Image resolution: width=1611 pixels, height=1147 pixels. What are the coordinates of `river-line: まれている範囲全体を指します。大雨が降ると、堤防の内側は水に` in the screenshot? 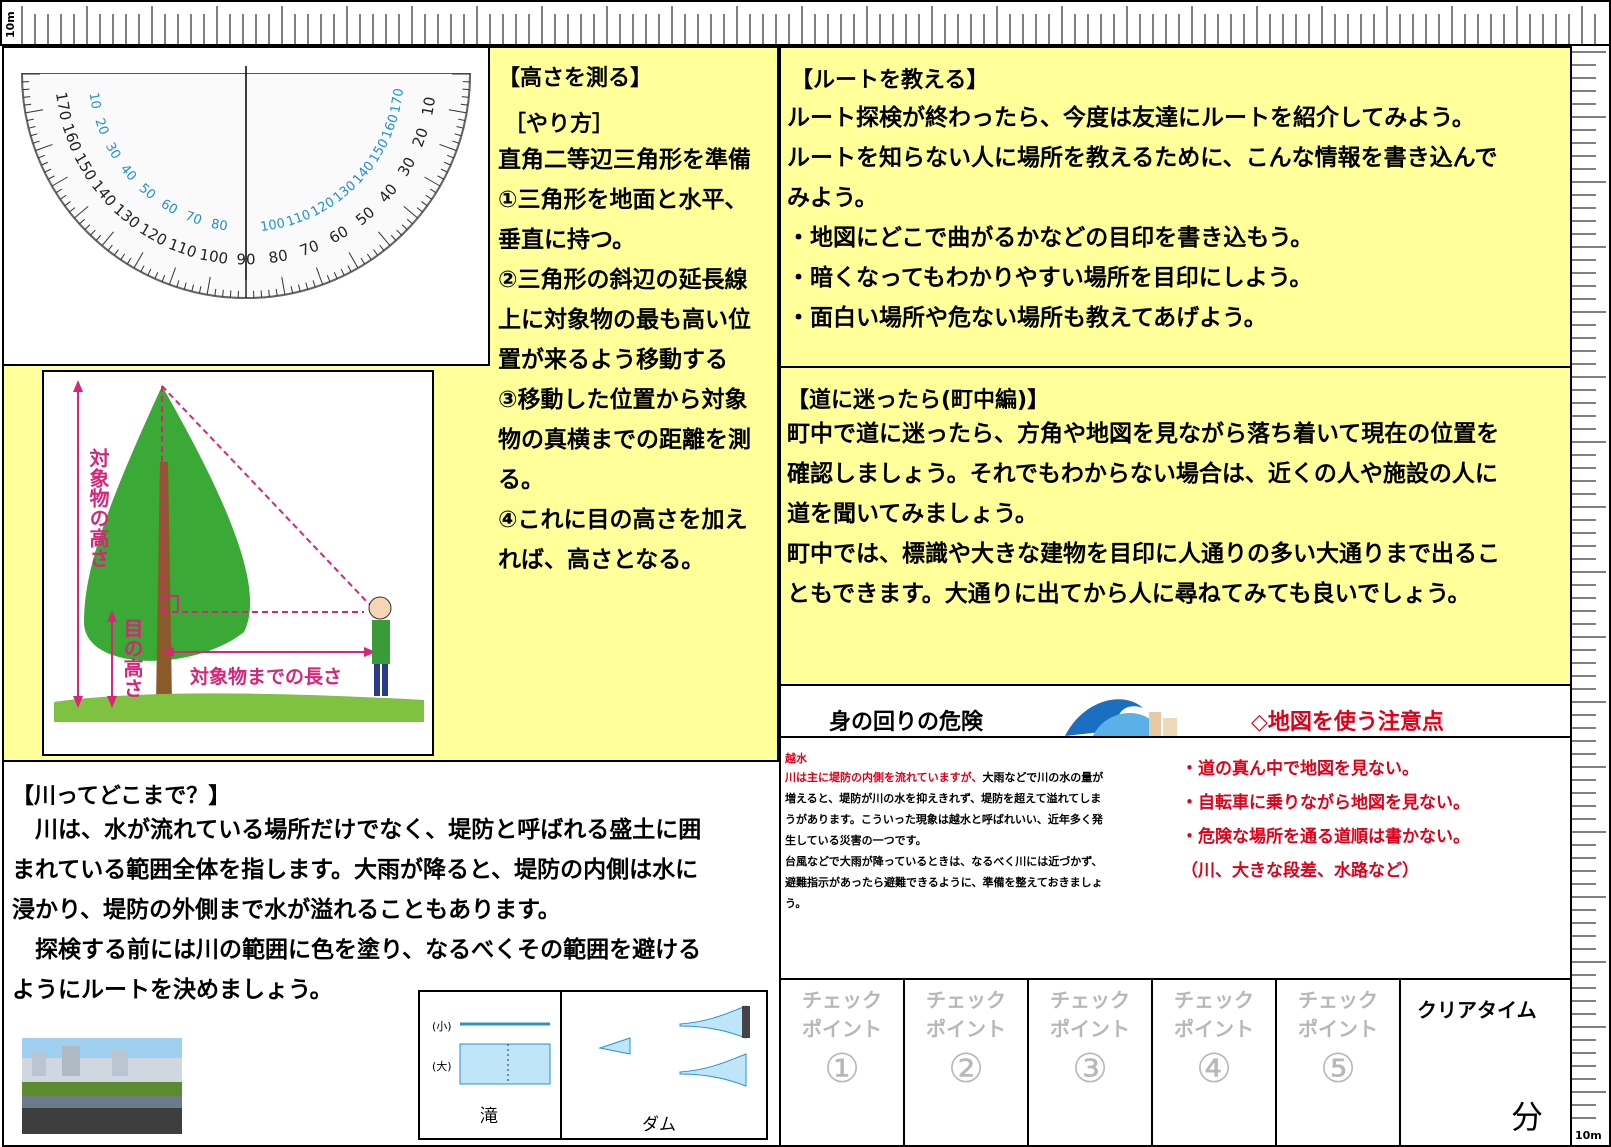 It's located at (355, 870).